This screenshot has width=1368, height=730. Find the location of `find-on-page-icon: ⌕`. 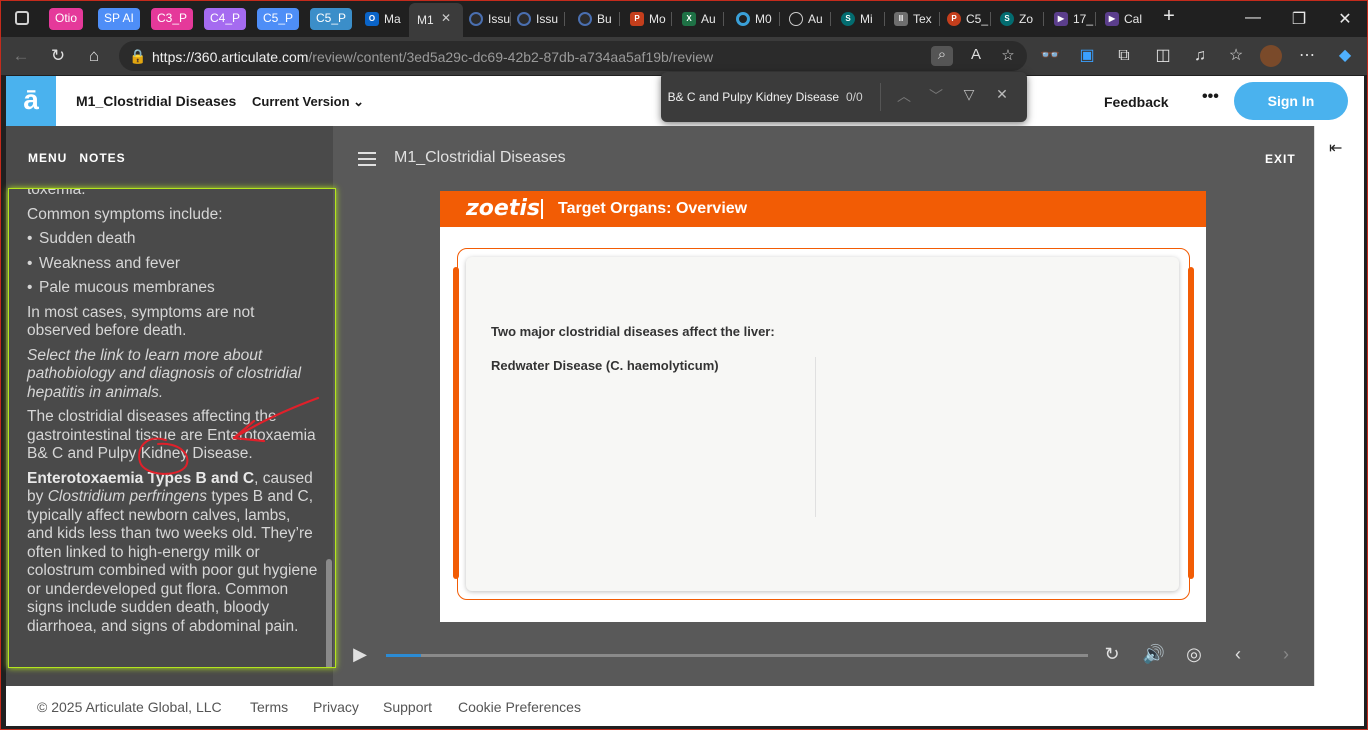

find-on-page-icon: ⌕ is located at coordinates (942, 56).